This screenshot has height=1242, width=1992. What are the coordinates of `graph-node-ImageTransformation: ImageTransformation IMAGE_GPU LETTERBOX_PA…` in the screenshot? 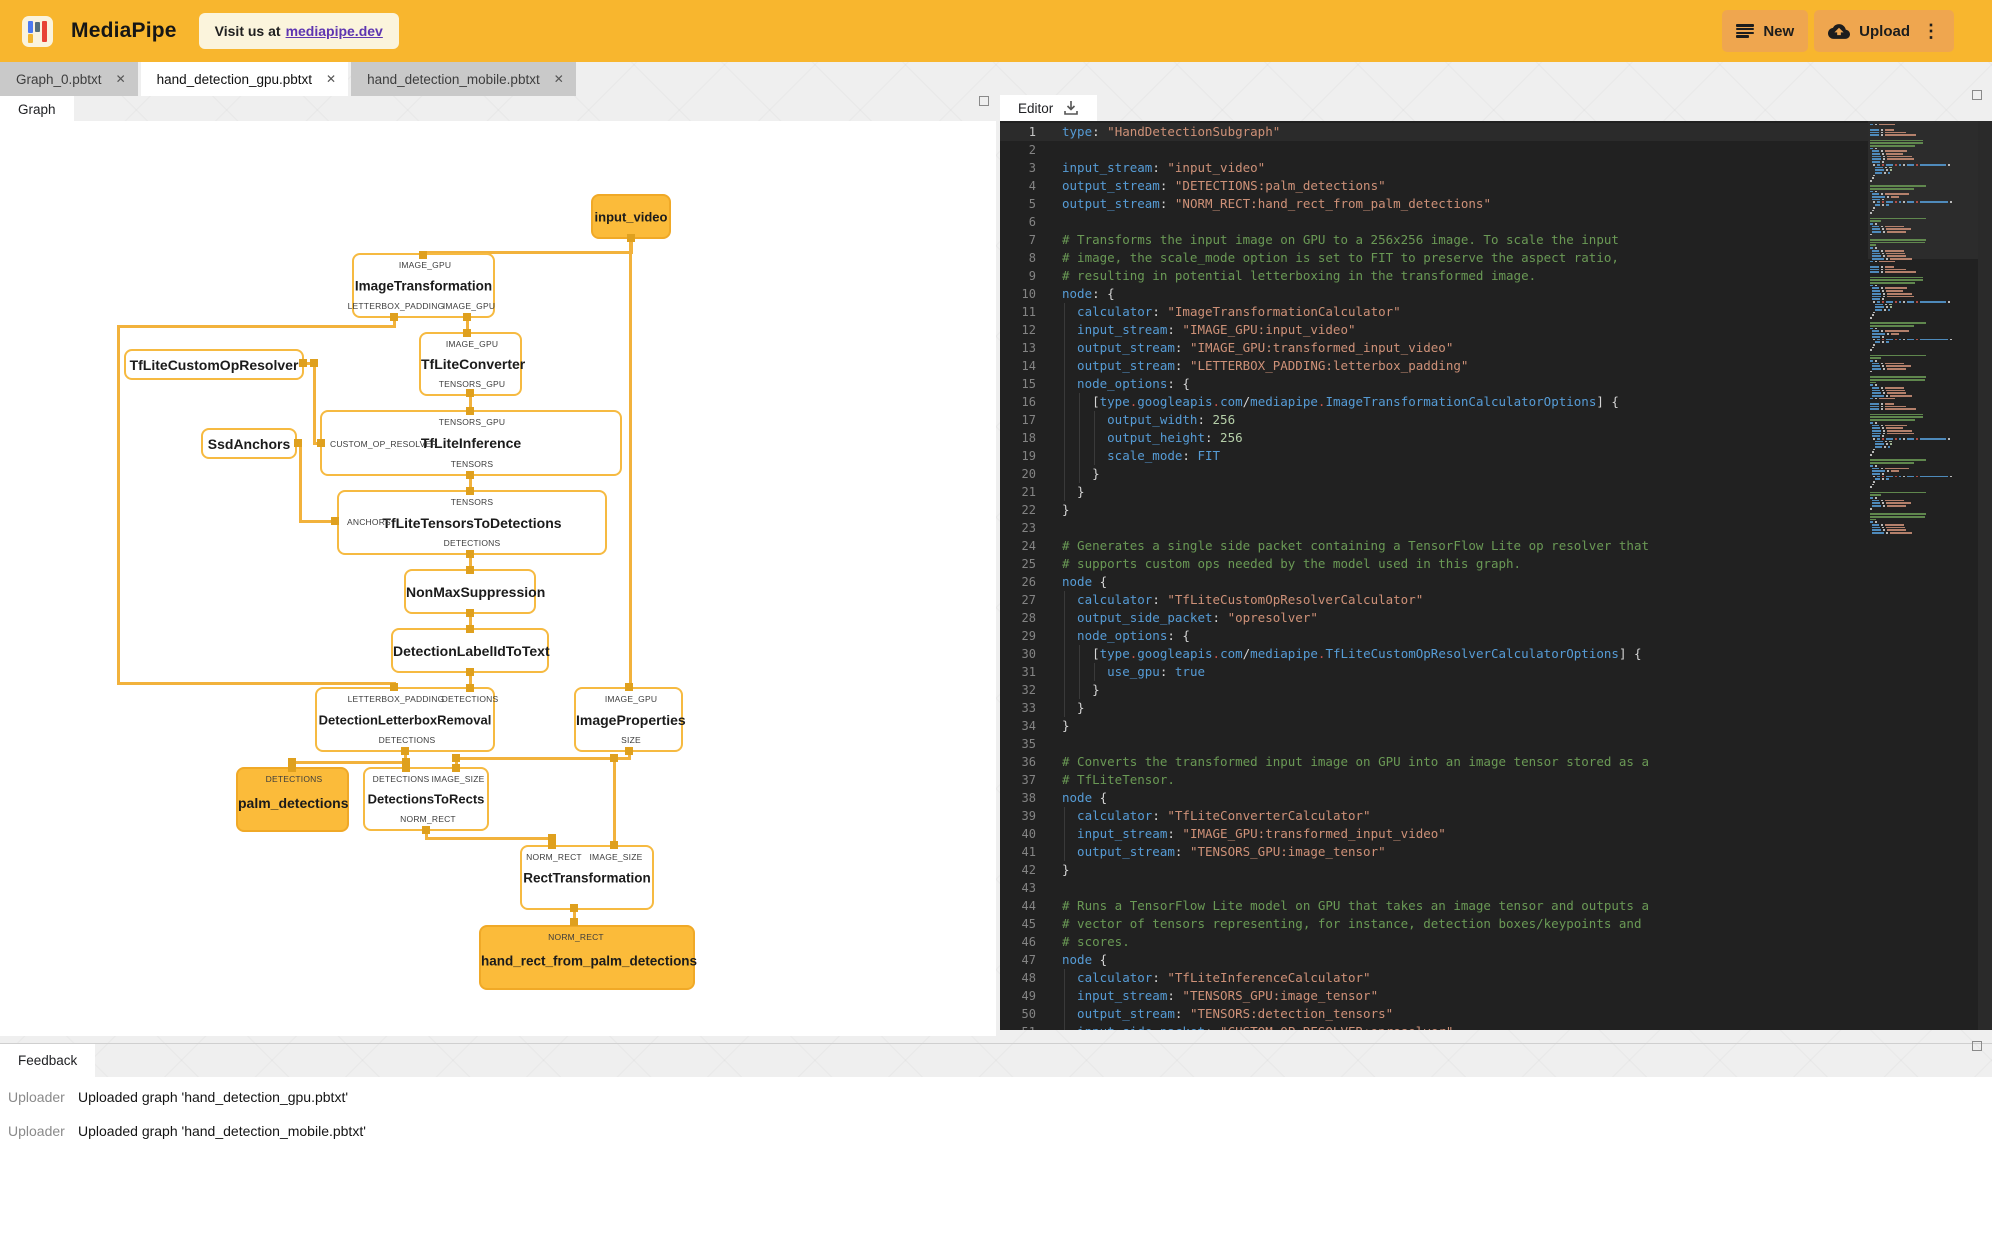 It's located at (421, 285).